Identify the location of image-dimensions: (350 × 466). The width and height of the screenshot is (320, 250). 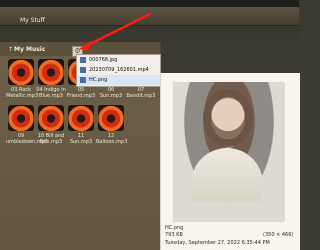
(278, 235).